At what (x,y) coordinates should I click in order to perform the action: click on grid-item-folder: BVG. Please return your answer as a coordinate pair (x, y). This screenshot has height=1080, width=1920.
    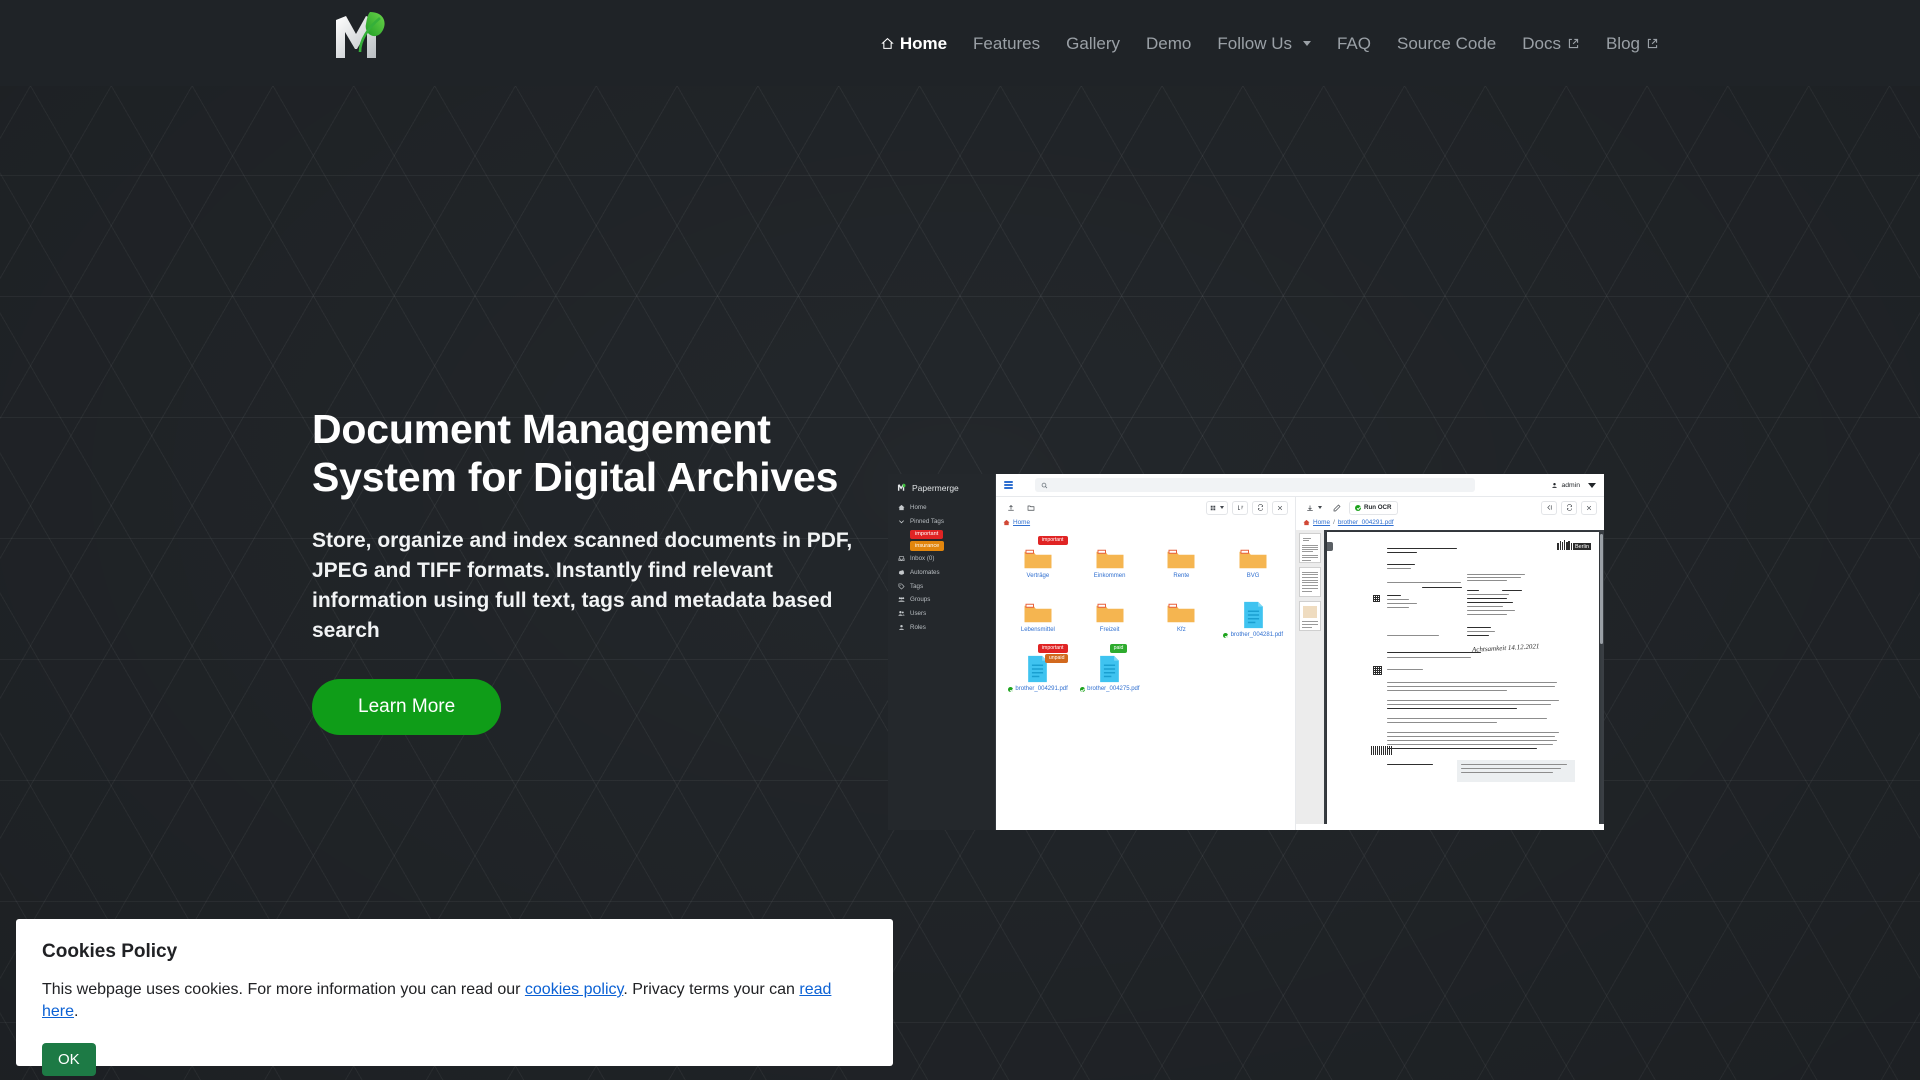
    Looking at the image, I should click on (1253, 562).